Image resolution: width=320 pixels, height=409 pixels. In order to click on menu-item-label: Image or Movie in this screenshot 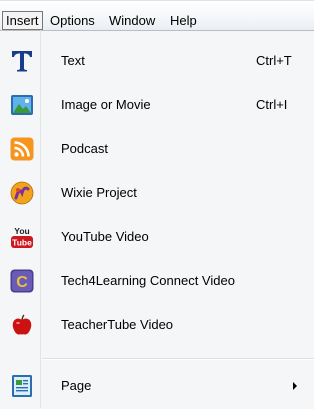, I will do `click(106, 104)`.